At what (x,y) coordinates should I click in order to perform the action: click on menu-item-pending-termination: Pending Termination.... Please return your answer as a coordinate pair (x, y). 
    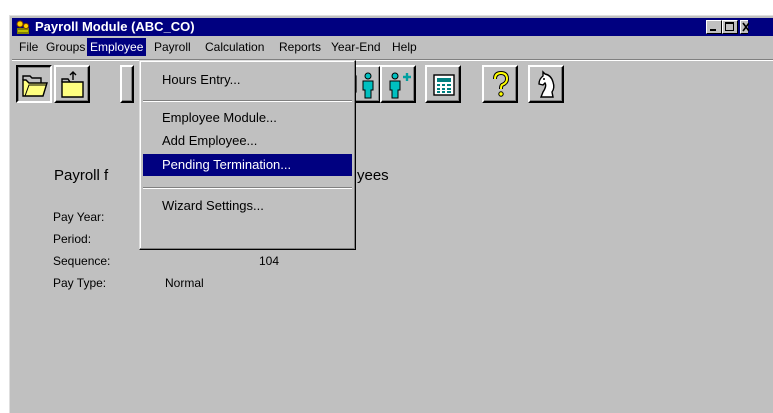
    Looking at the image, I should click on (247, 165).